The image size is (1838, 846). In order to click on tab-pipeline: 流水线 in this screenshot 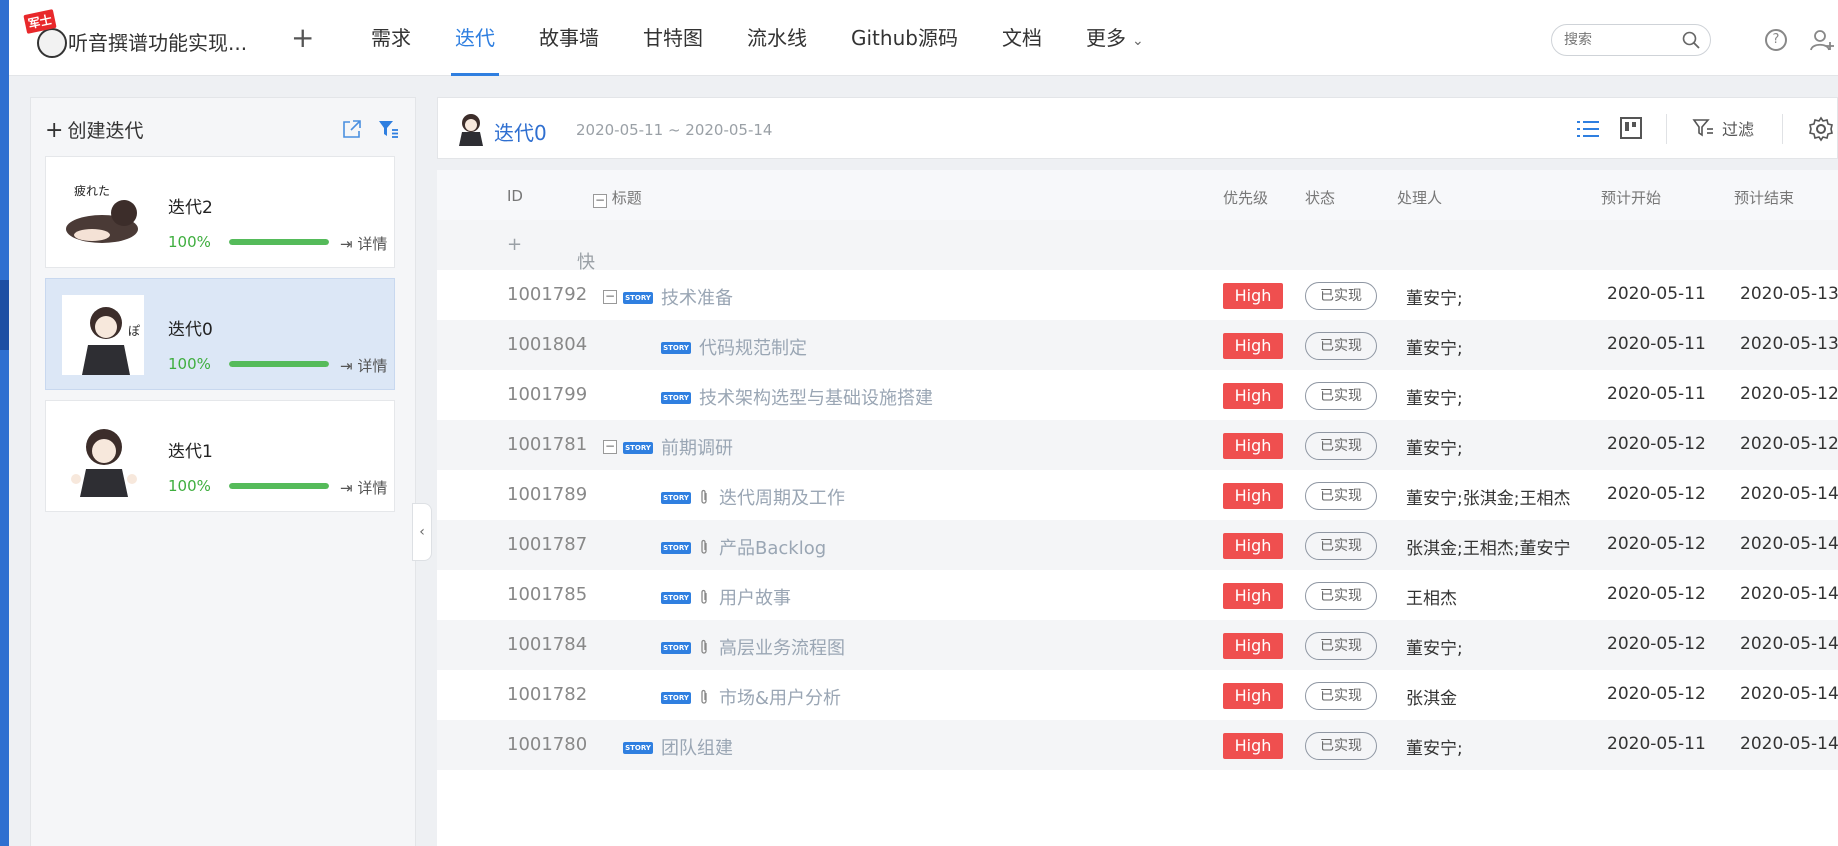, I will do `click(777, 38)`.